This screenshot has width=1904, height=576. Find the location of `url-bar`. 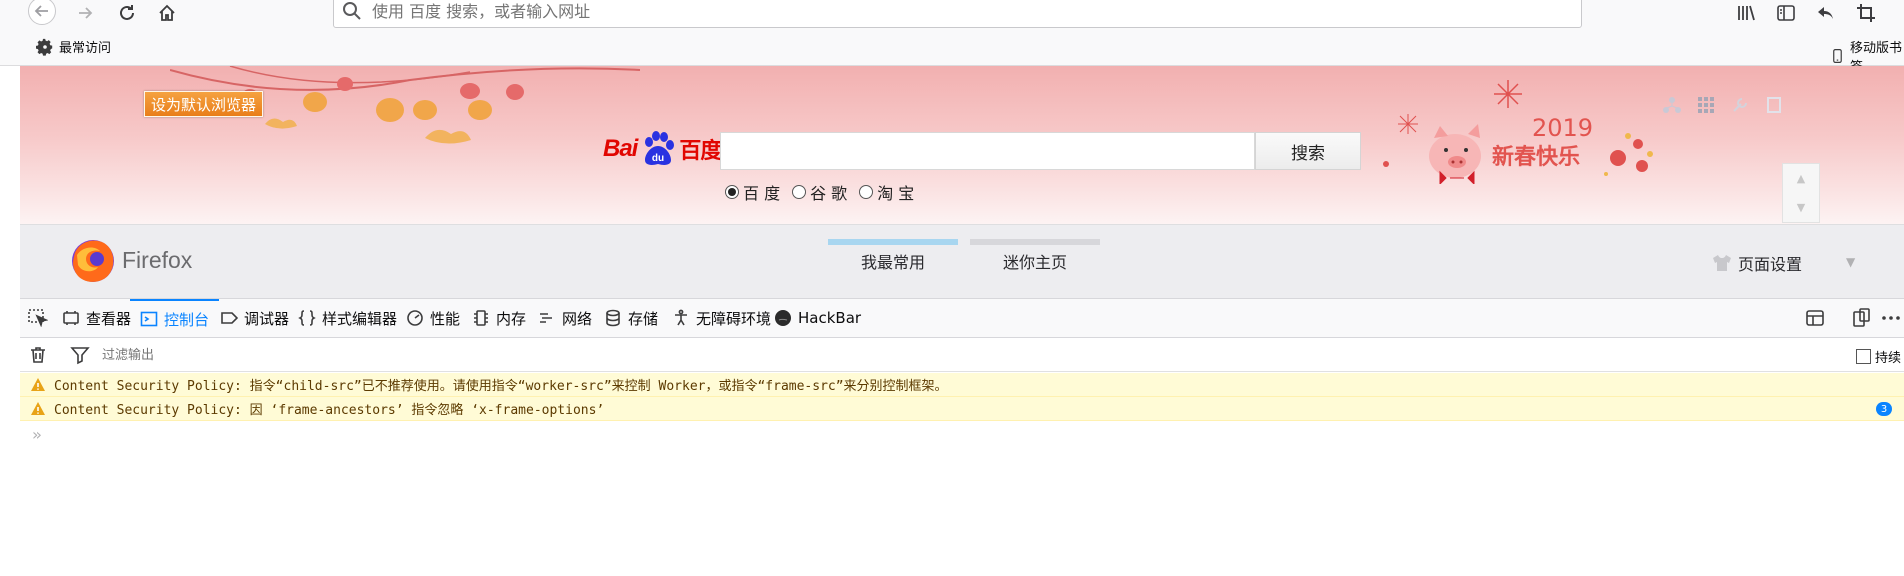

url-bar is located at coordinates (957, 14).